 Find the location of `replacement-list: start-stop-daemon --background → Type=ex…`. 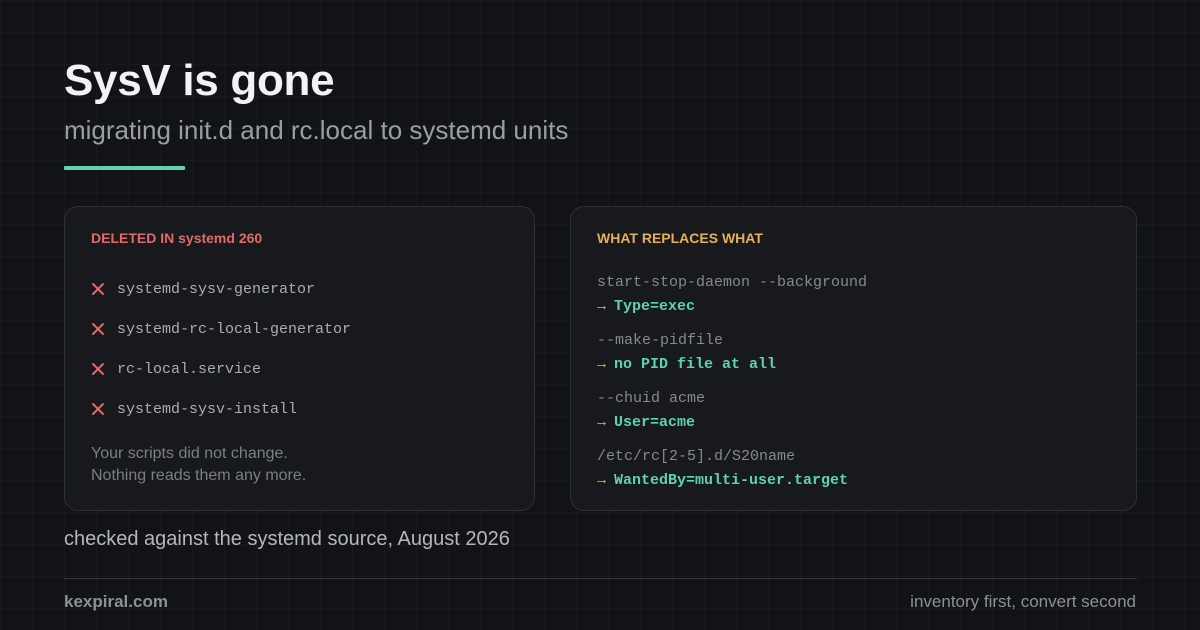

replacement-list: start-stop-daemon --background → Type=ex… is located at coordinates (732, 387).